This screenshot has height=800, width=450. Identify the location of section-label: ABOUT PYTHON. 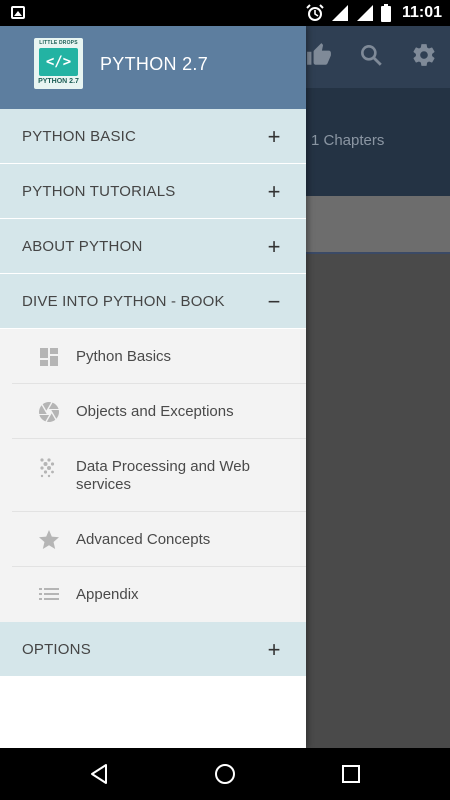
(82, 246).